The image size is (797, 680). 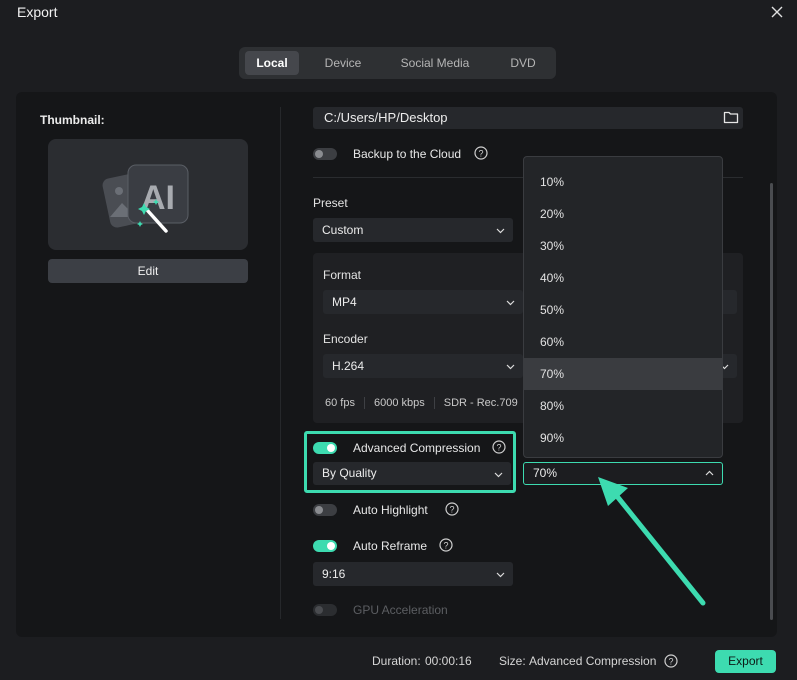 I want to click on quality-option: 30%, so click(x=623, y=246).